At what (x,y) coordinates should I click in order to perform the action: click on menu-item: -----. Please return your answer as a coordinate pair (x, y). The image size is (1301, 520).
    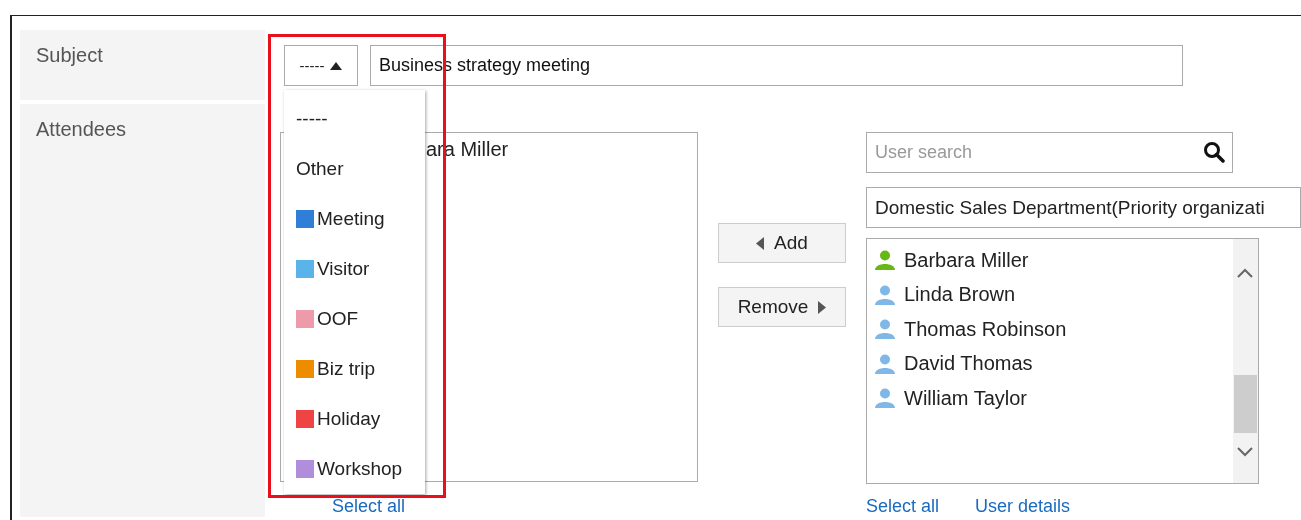
    Looking at the image, I should click on (354, 119).